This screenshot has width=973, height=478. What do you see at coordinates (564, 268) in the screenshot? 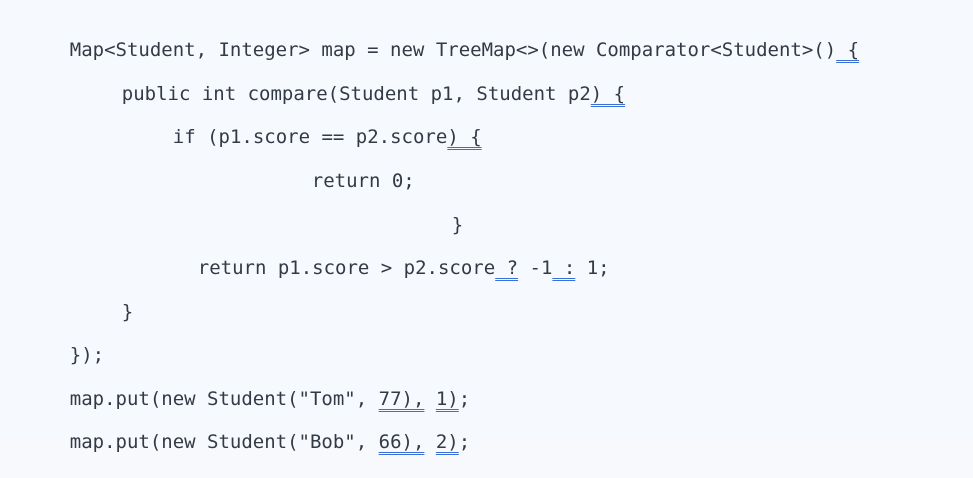
I see `code-underlined-text: :` at bounding box center [564, 268].